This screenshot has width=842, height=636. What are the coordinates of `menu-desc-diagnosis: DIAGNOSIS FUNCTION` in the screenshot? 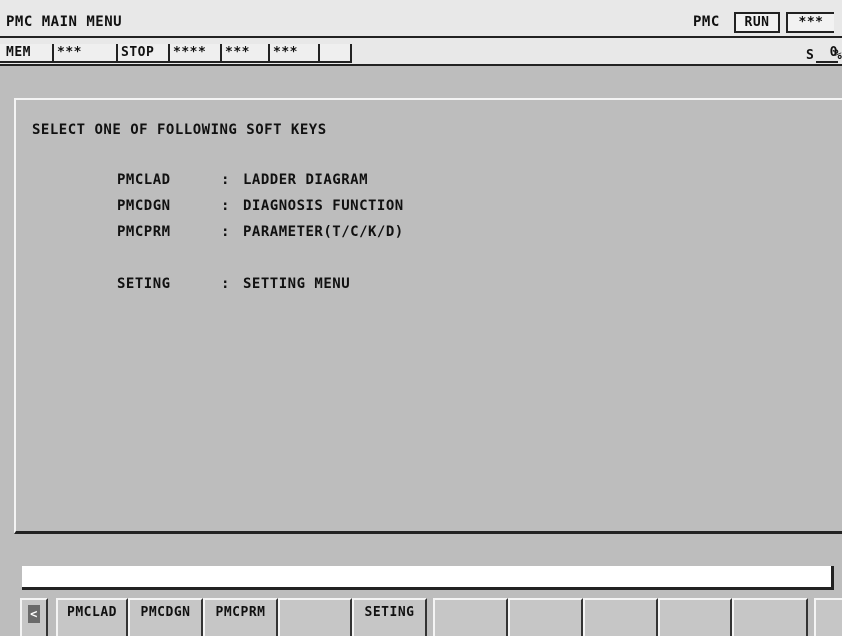 It's located at (323, 206).